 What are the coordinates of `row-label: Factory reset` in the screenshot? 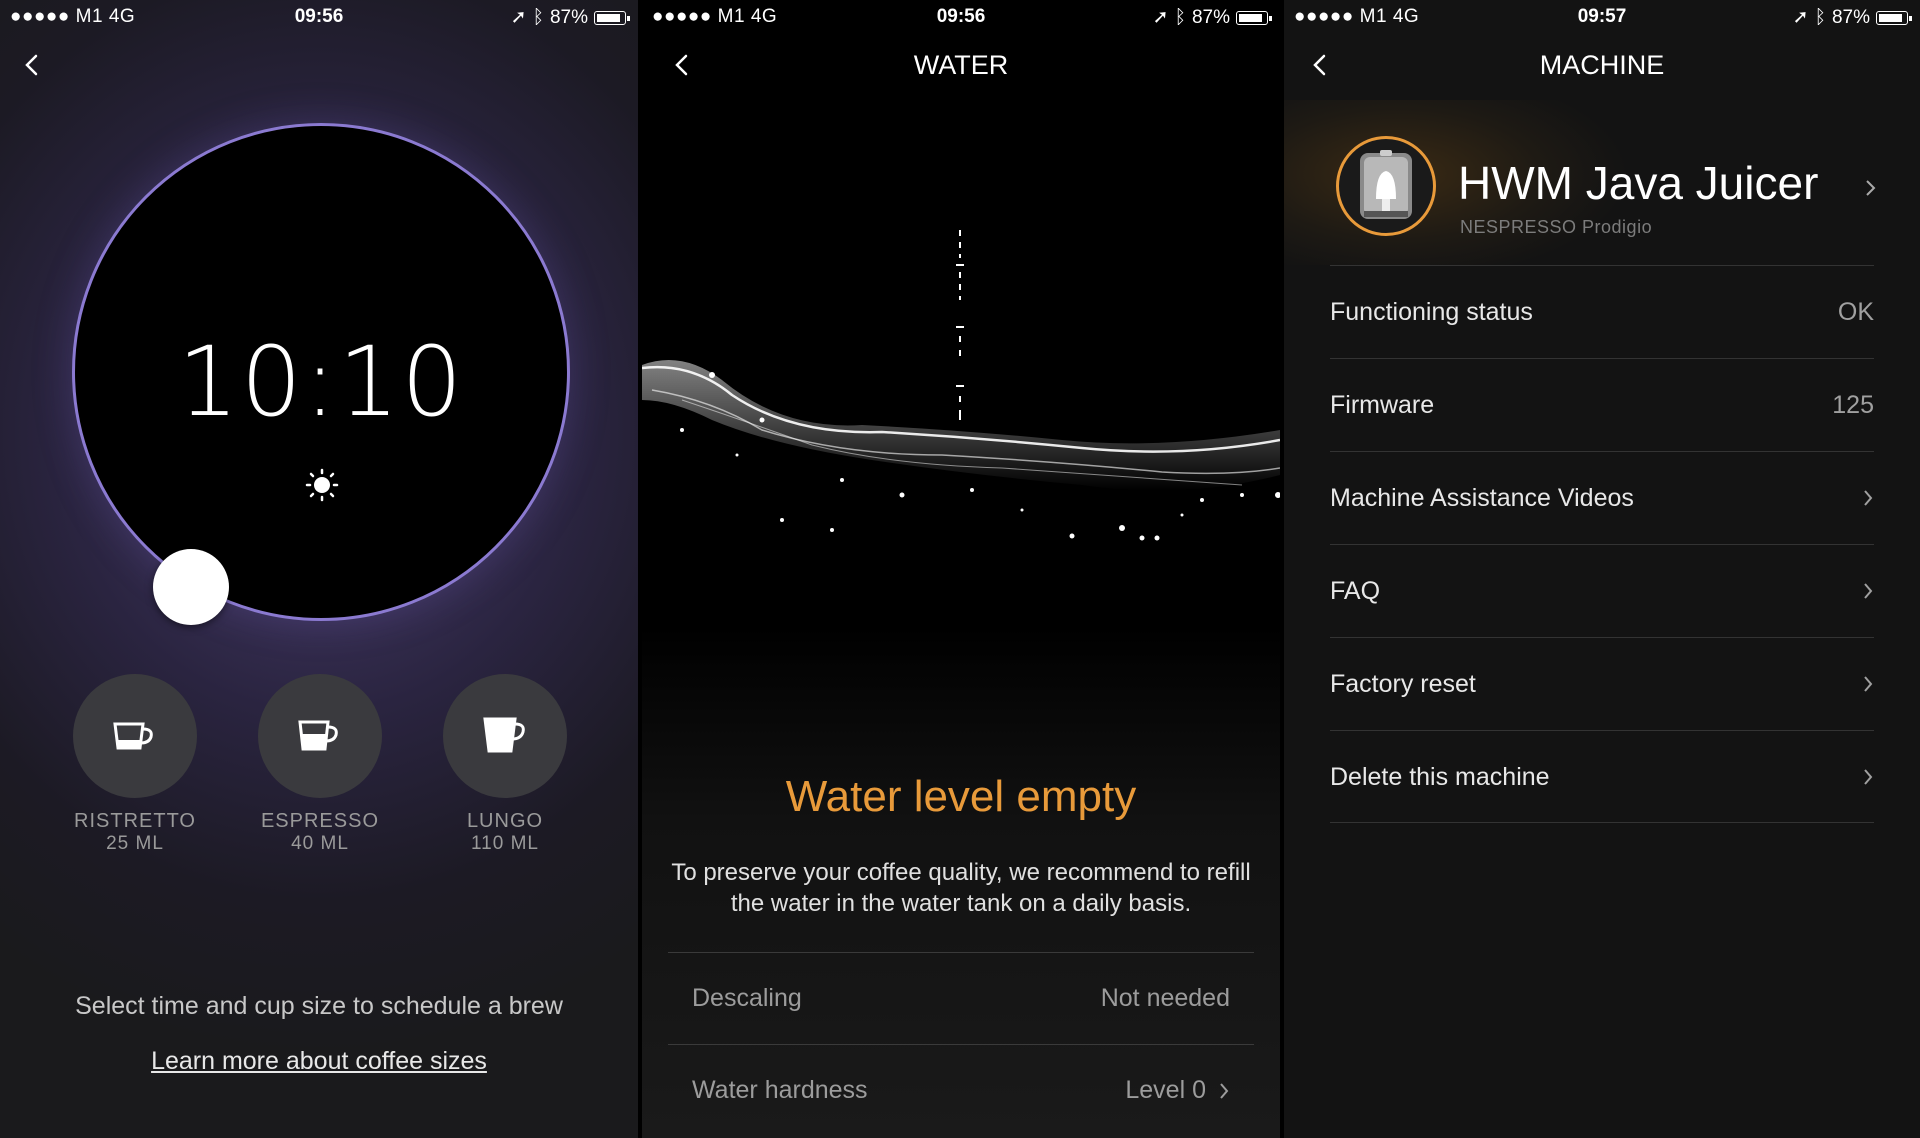 It's located at (1403, 683).